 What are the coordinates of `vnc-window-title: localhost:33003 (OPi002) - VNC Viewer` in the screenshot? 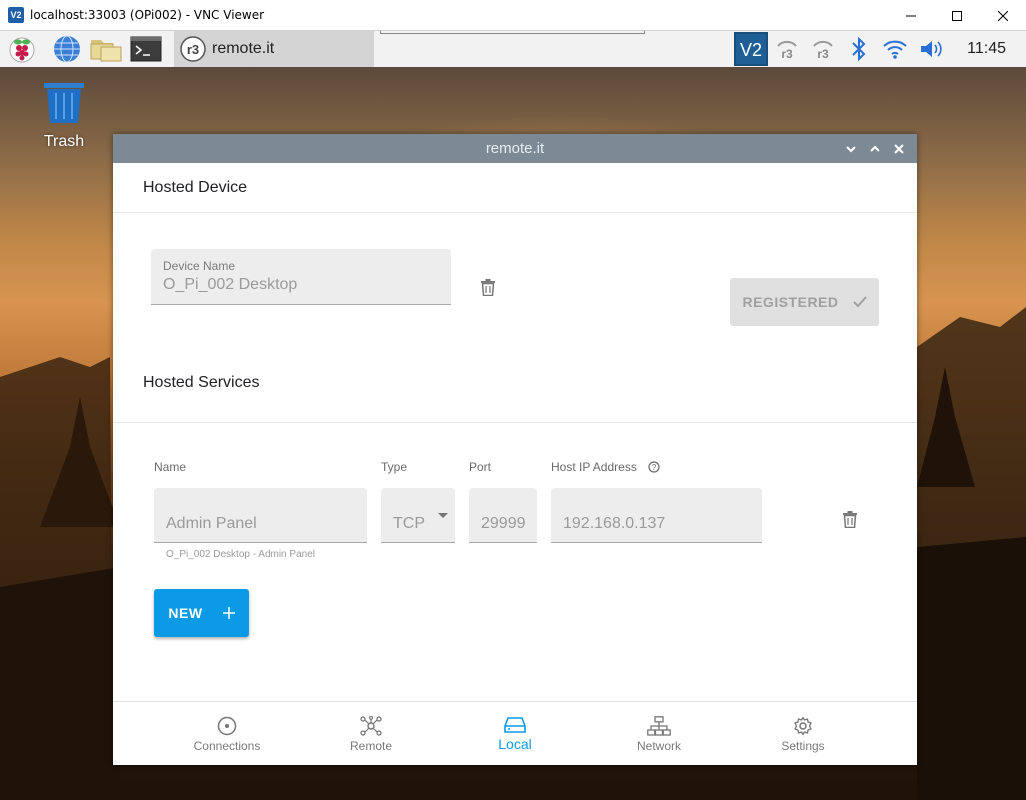 It's located at (147, 15).